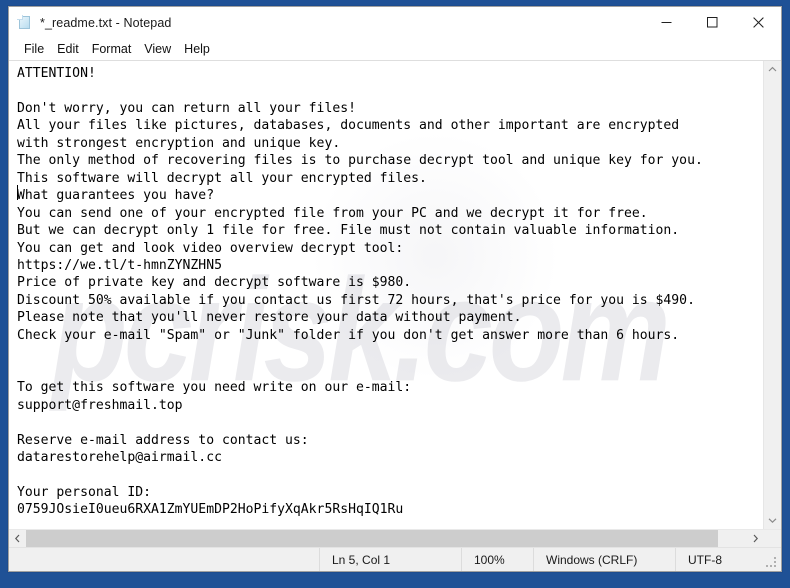 The height and width of the screenshot is (588, 790). I want to click on status-zoom-level: 100%, so click(497, 559).